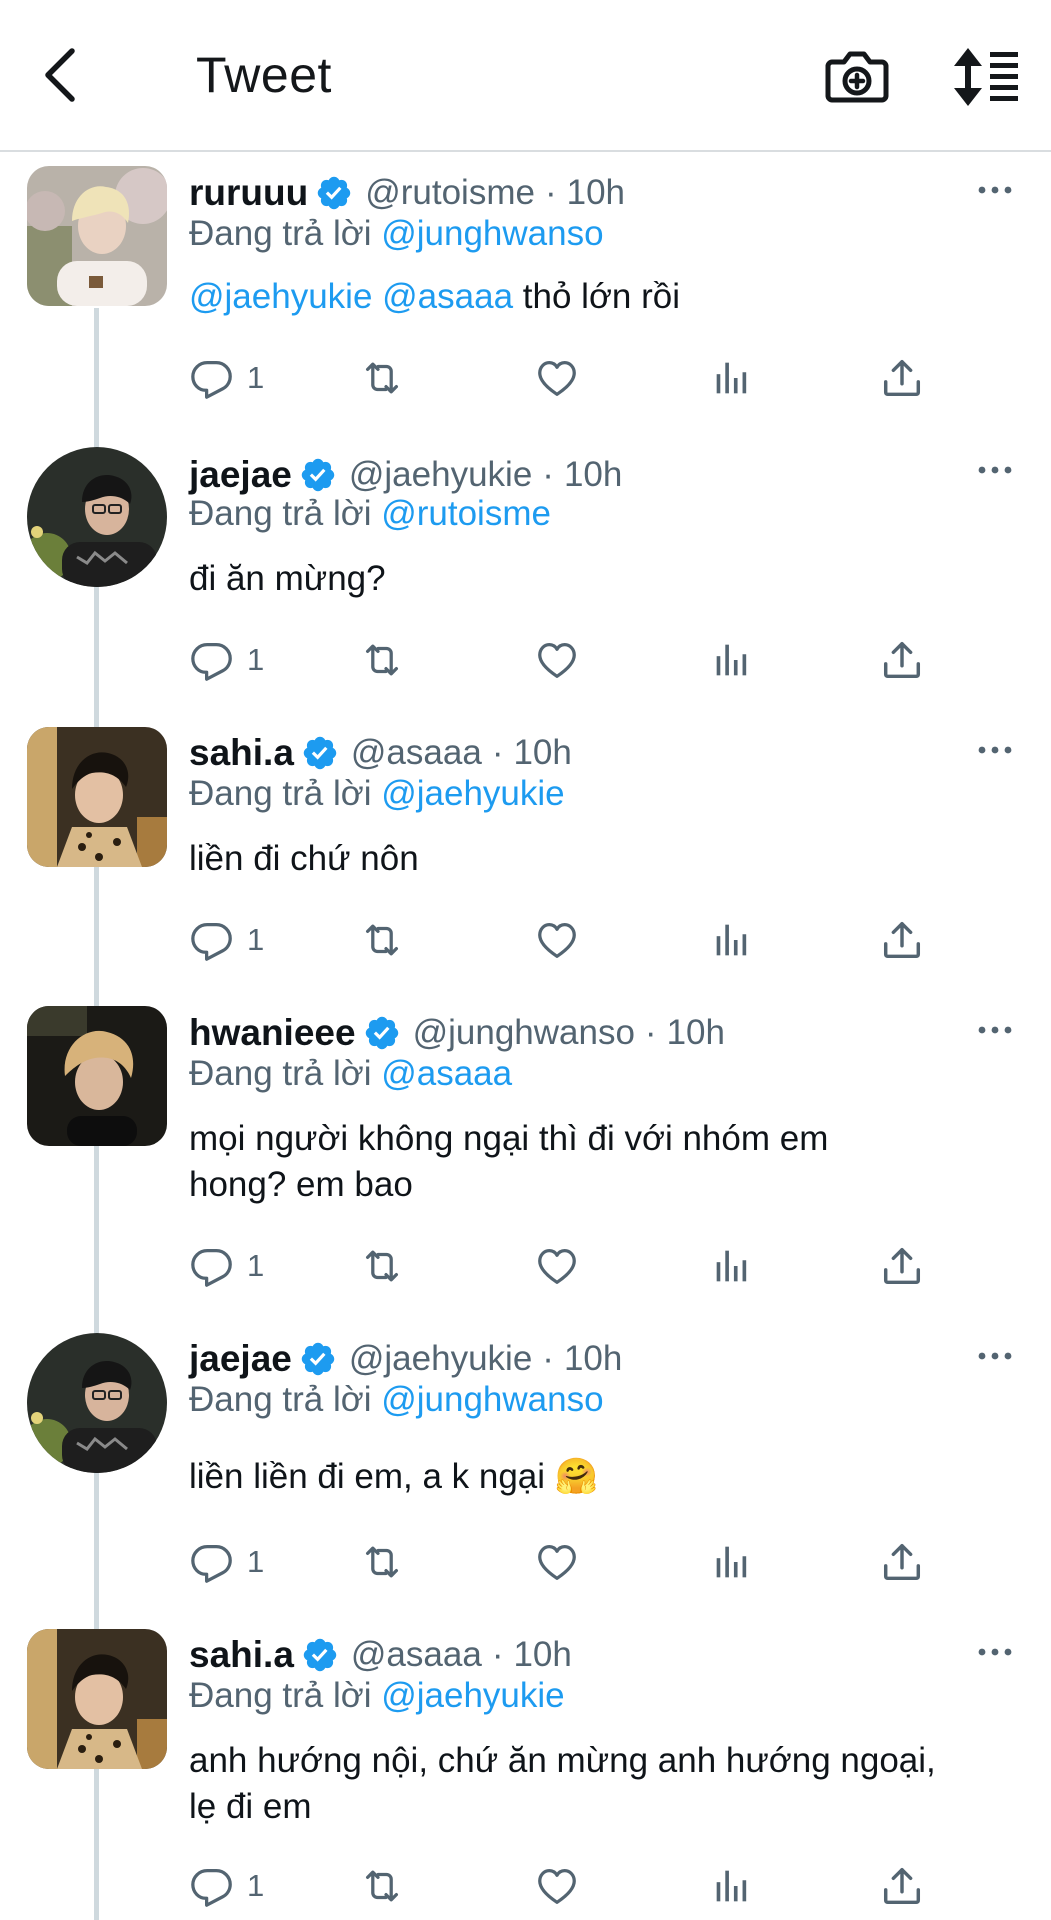 The image size is (1051, 1920). Describe the element at coordinates (350, 1077) in the screenshot. I see `replying-to: Đang trả lời @asaaa` at that location.